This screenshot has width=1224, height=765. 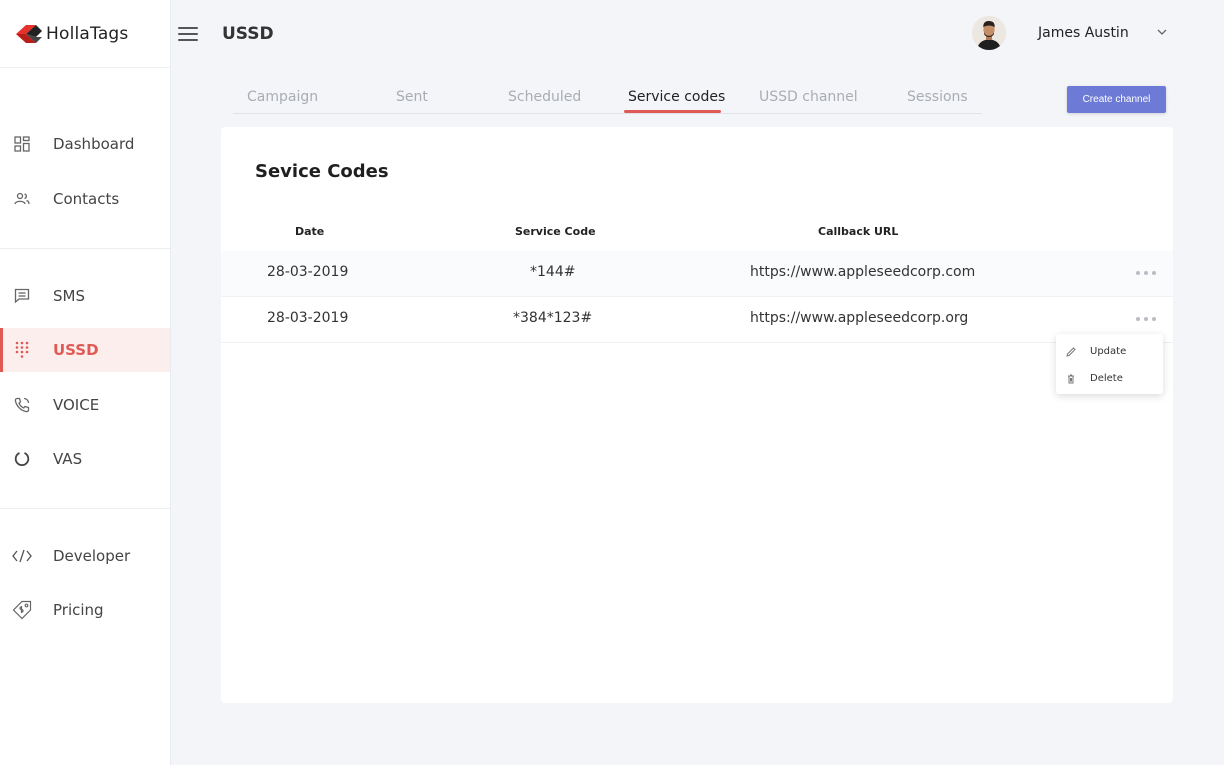 I want to click on contacts-icon, so click(x=22, y=199).